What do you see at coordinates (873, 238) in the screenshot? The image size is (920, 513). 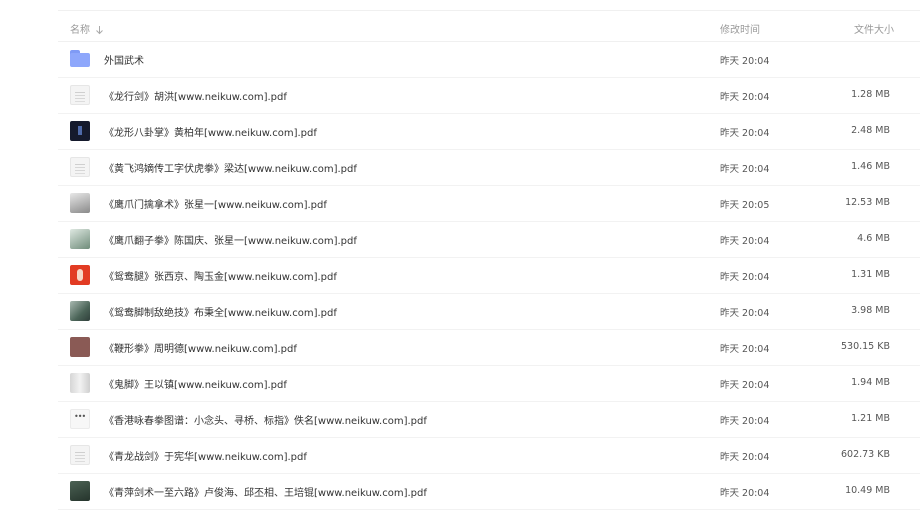 I see `file-size: 4.6 MB` at bounding box center [873, 238].